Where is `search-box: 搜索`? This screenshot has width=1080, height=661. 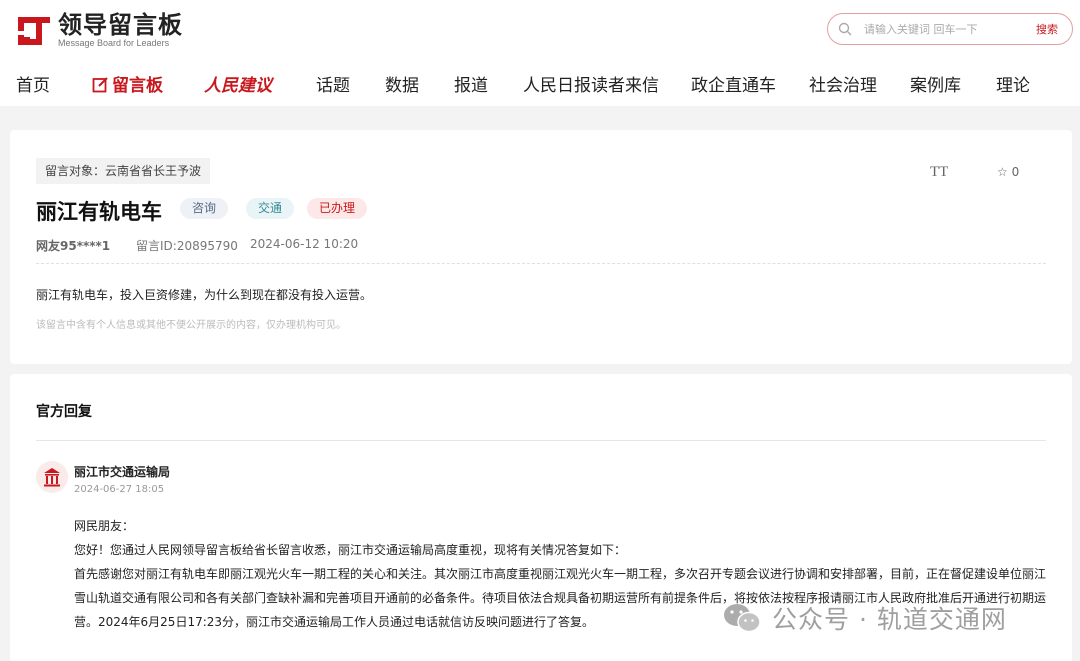
search-box: 搜索 is located at coordinates (950, 29).